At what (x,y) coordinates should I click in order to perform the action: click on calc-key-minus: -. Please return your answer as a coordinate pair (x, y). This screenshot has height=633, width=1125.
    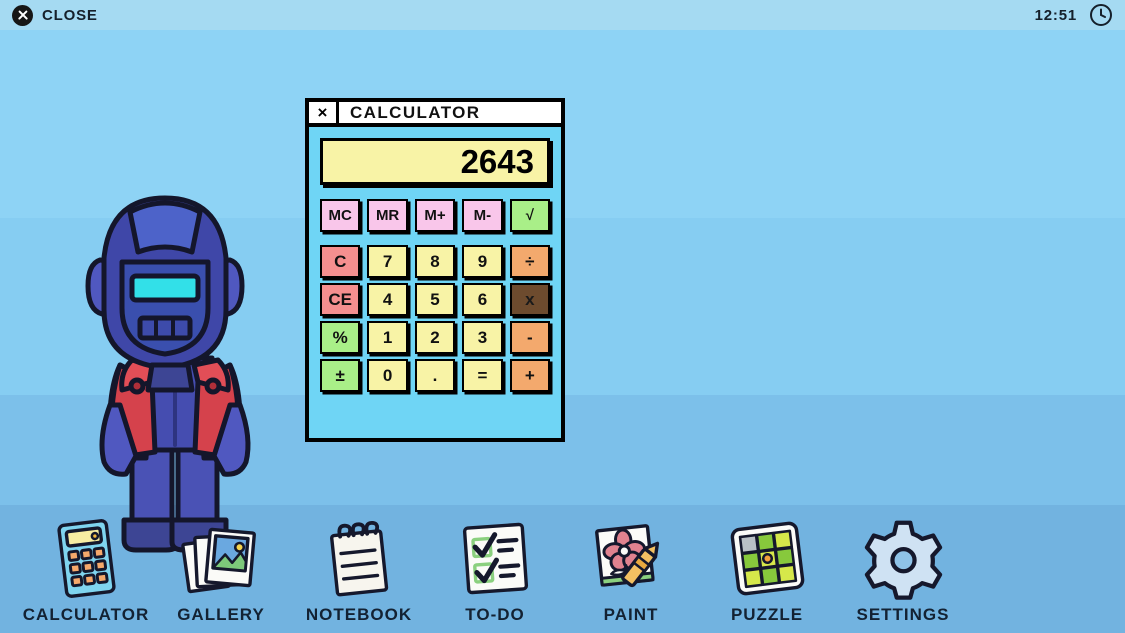
    Looking at the image, I should click on (530, 337).